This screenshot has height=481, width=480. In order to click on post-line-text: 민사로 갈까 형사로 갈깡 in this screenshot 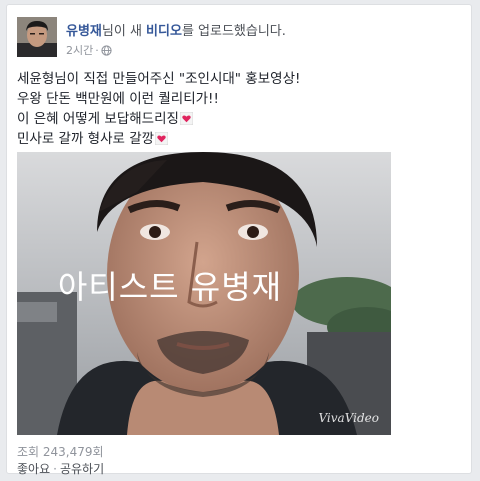, I will do `click(86, 139)`.